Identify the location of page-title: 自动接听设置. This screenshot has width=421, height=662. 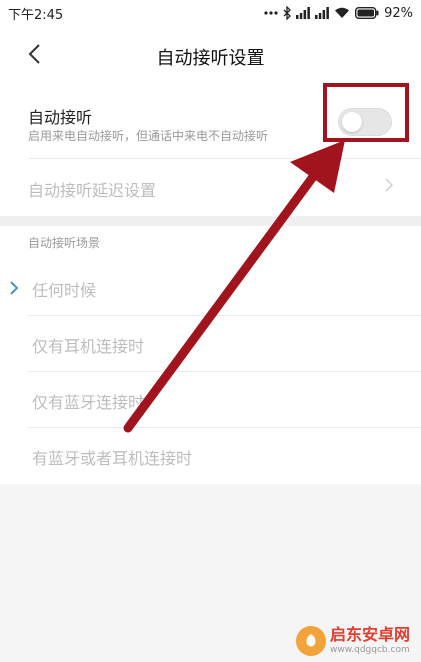
(210, 58).